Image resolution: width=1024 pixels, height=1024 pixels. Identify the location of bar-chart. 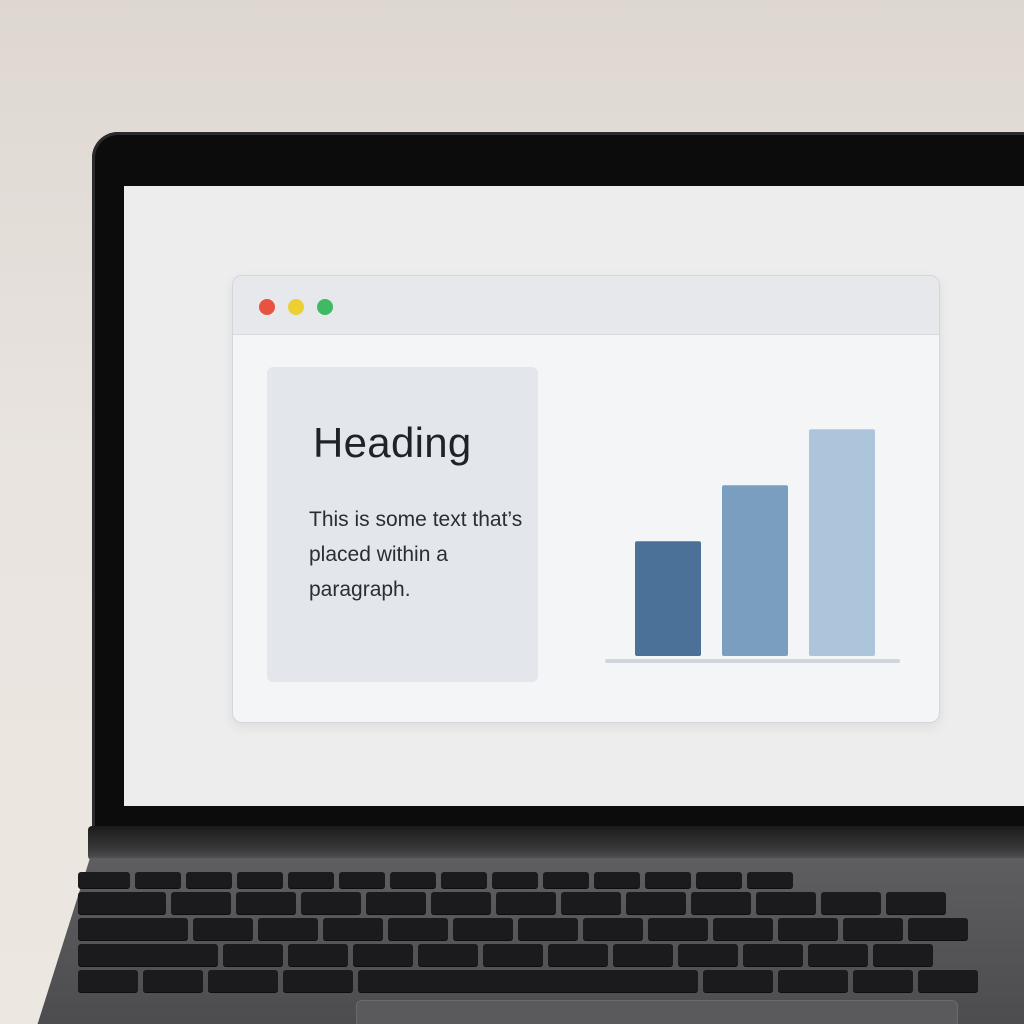
(752, 546).